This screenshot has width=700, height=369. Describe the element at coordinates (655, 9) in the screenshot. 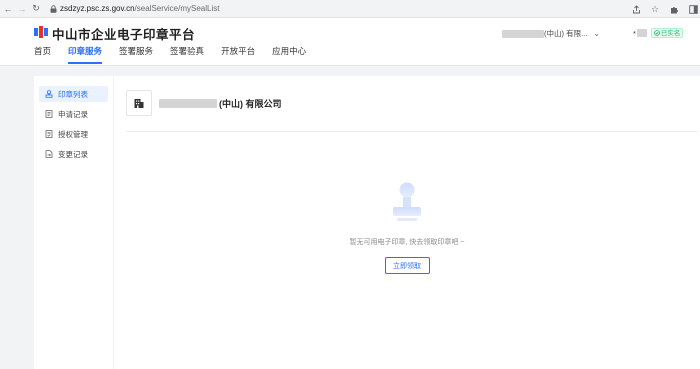

I see `bookmark-star-icon: ☆` at that location.